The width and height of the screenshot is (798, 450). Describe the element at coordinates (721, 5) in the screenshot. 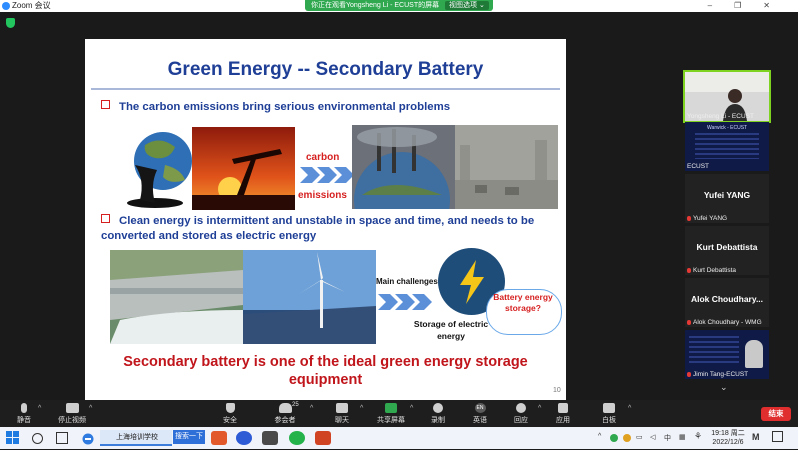

I see `minimize-icon: –` at that location.